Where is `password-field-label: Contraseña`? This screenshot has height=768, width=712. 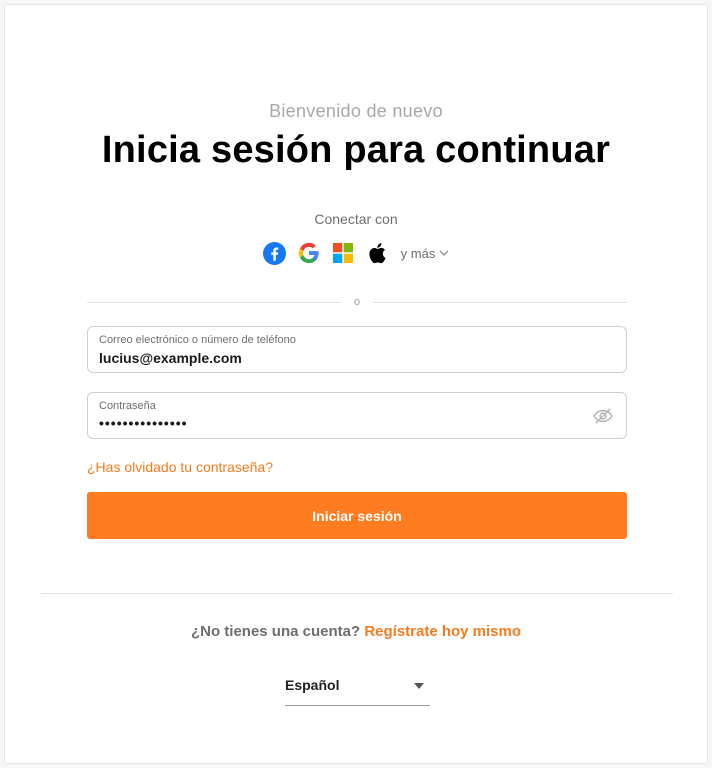 password-field-label: Contraseña is located at coordinates (127, 406).